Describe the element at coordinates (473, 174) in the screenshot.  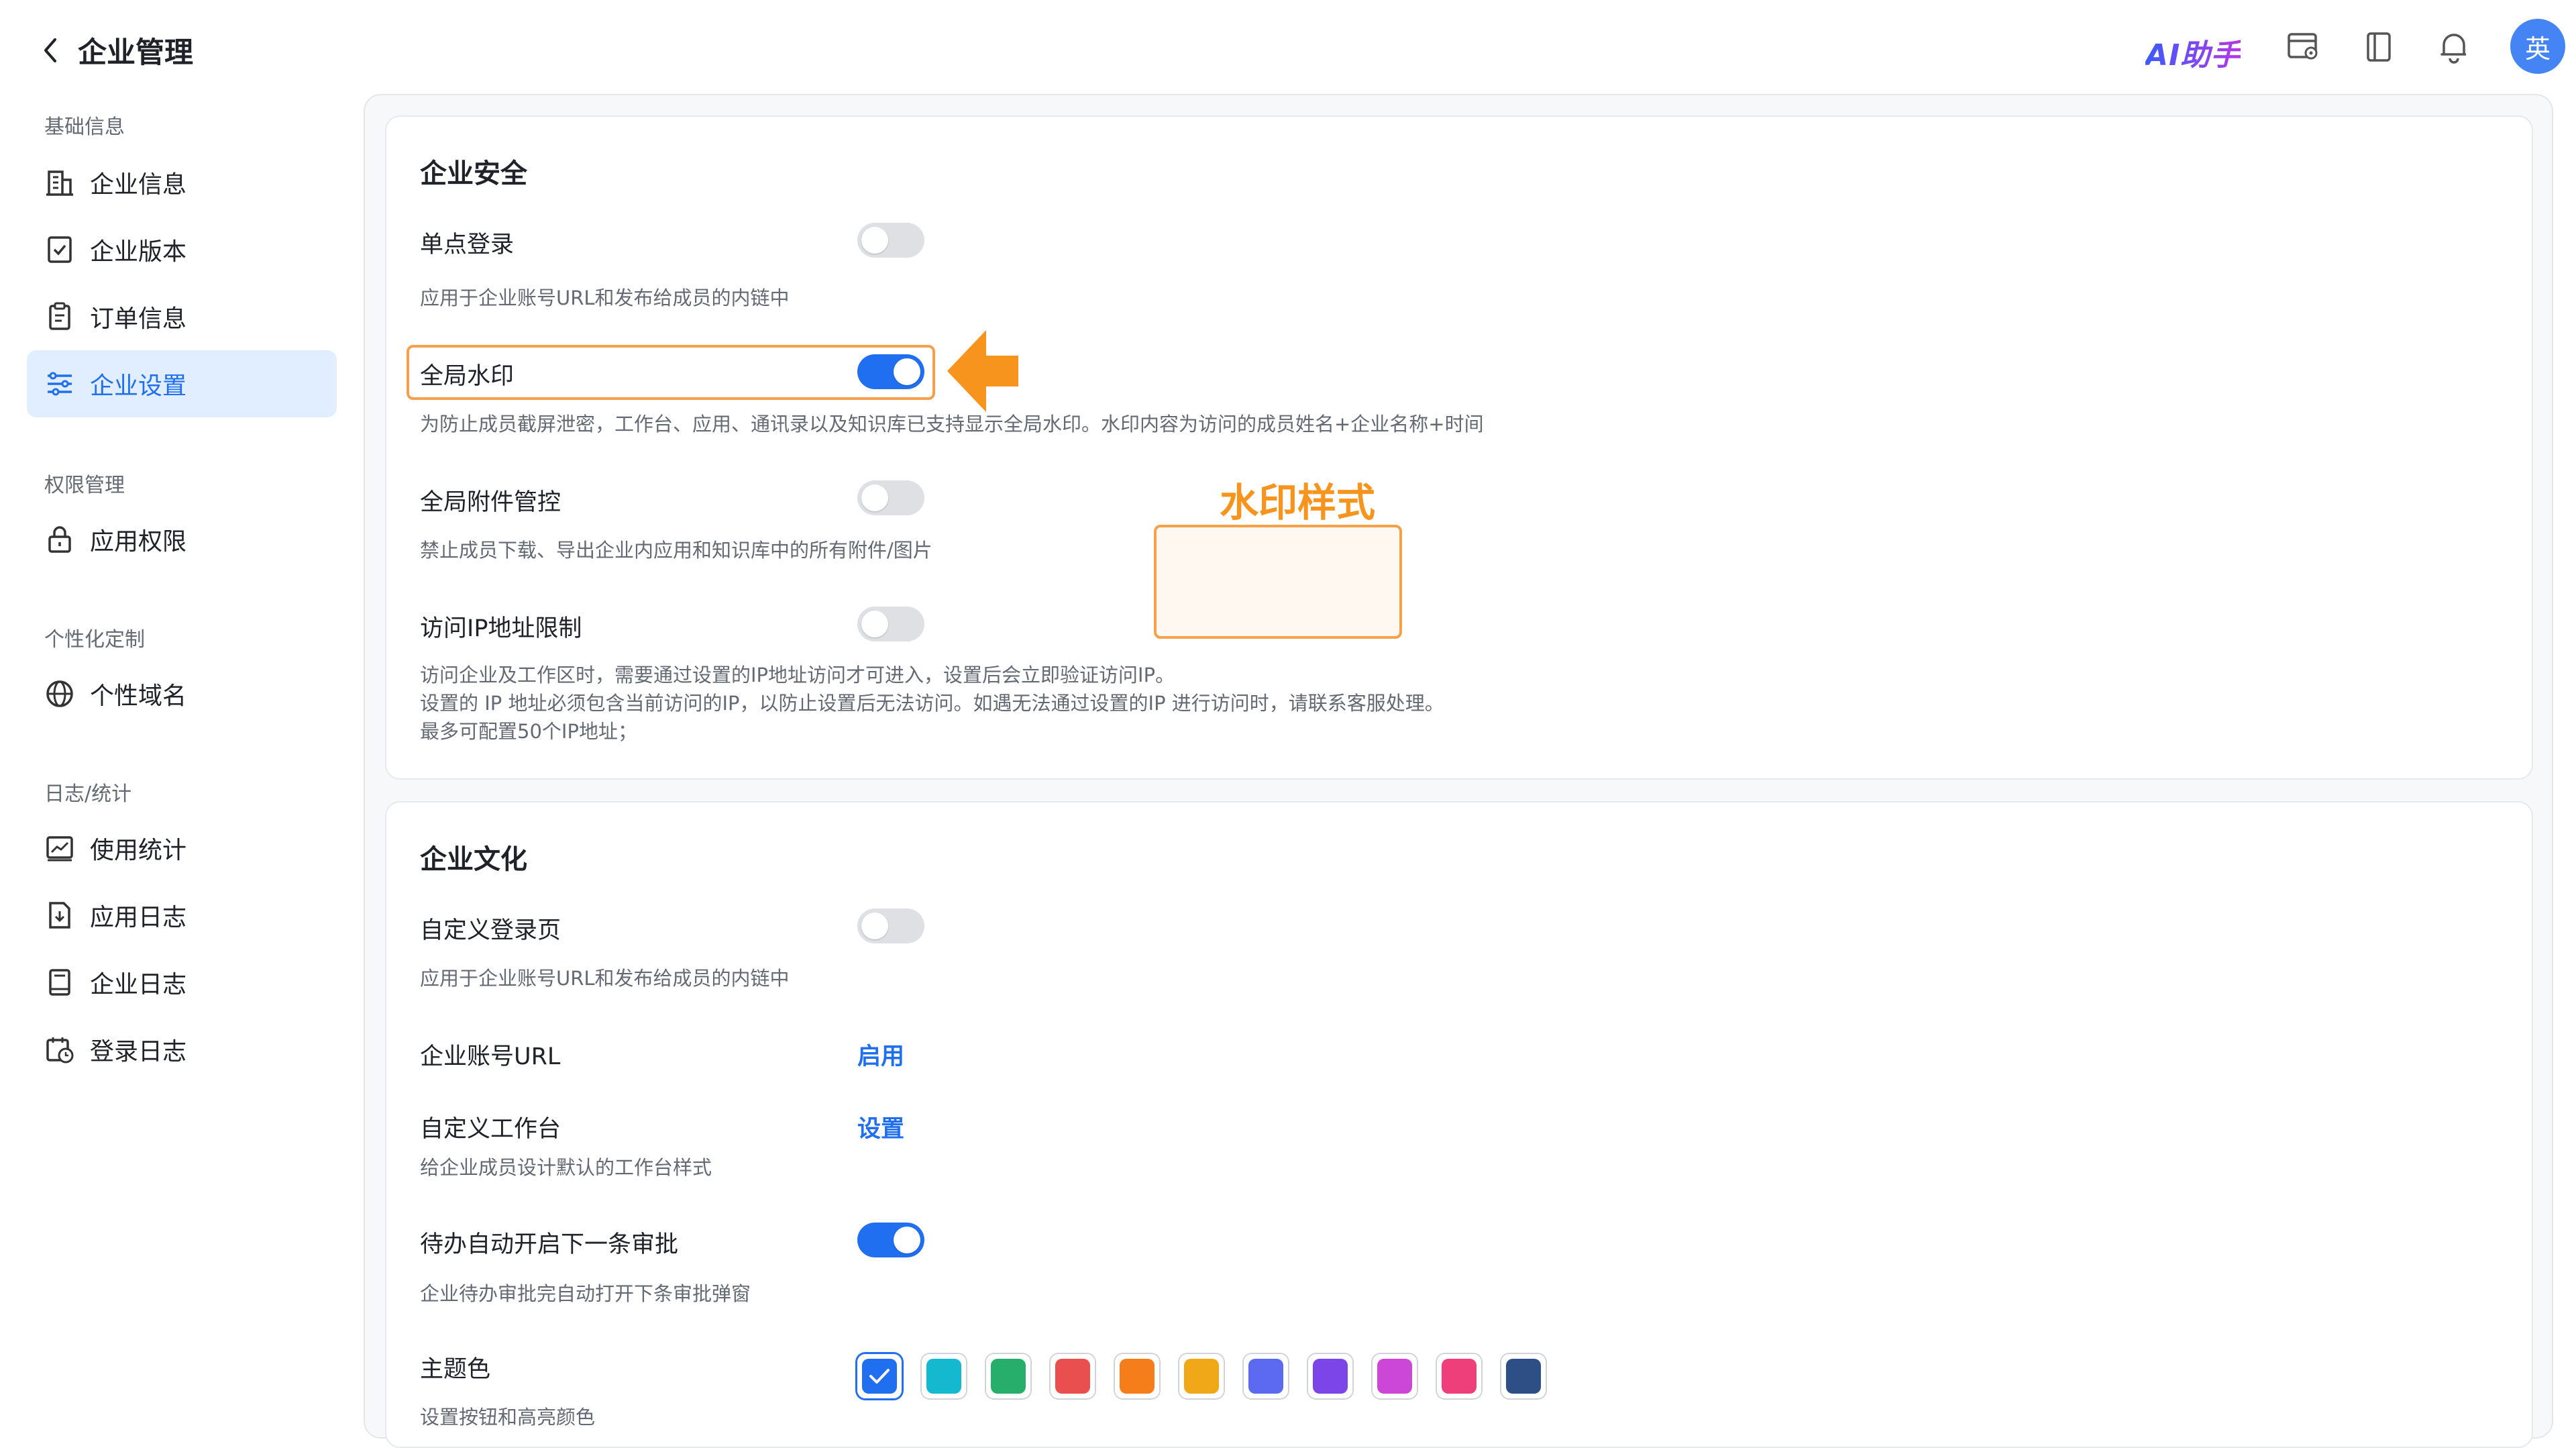
I see `security-title: 企业安全` at that location.